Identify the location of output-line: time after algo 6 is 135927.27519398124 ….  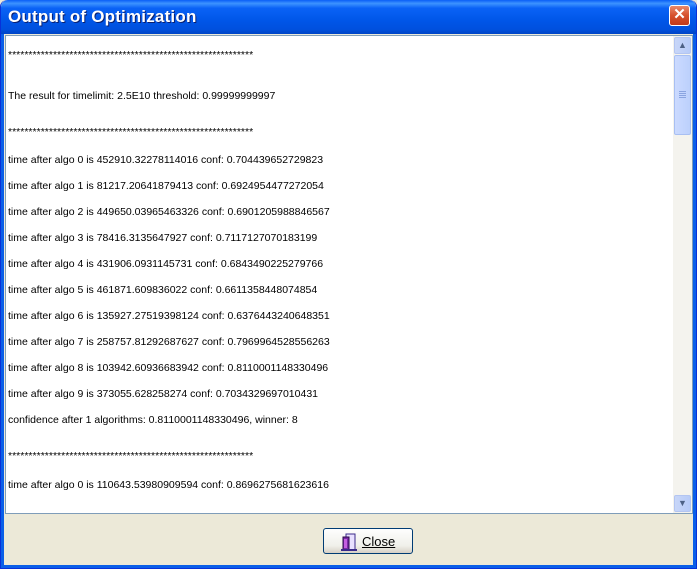
(169, 316).